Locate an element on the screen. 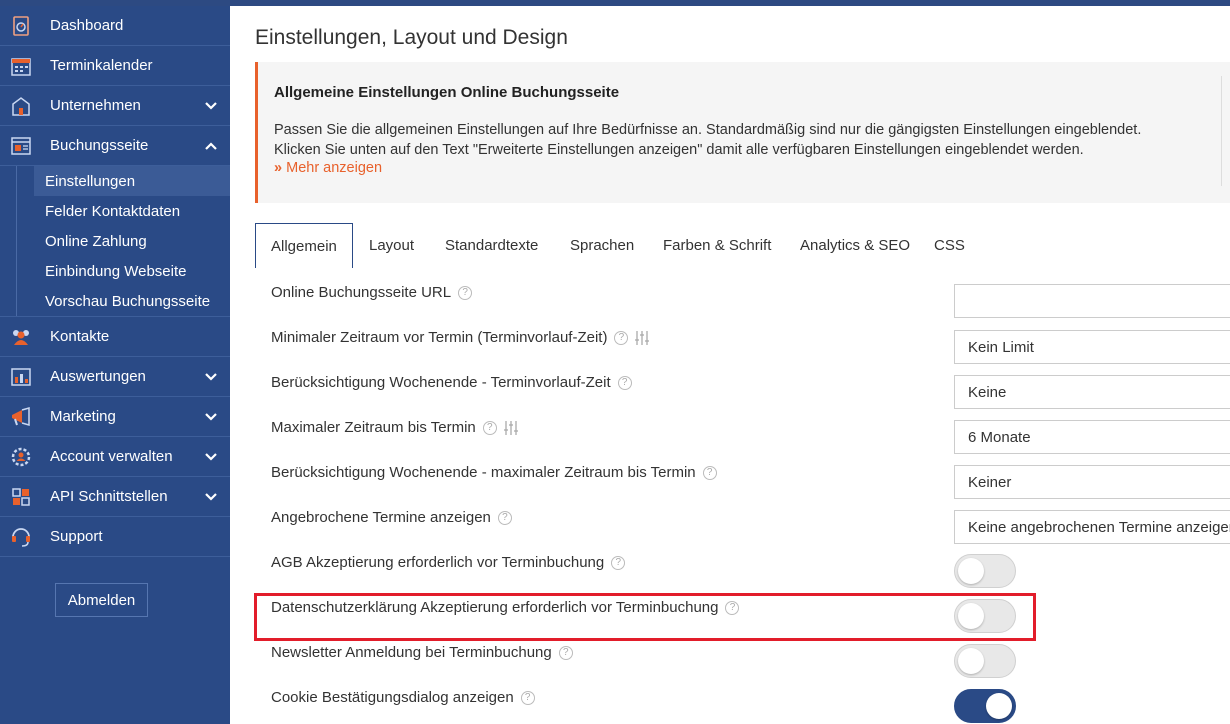 Image resolution: width=1230 pixels, height=724 pixels. sidebar-item-api-schnittstellen: API Schnittstellen is located at coordinates (115, 497).